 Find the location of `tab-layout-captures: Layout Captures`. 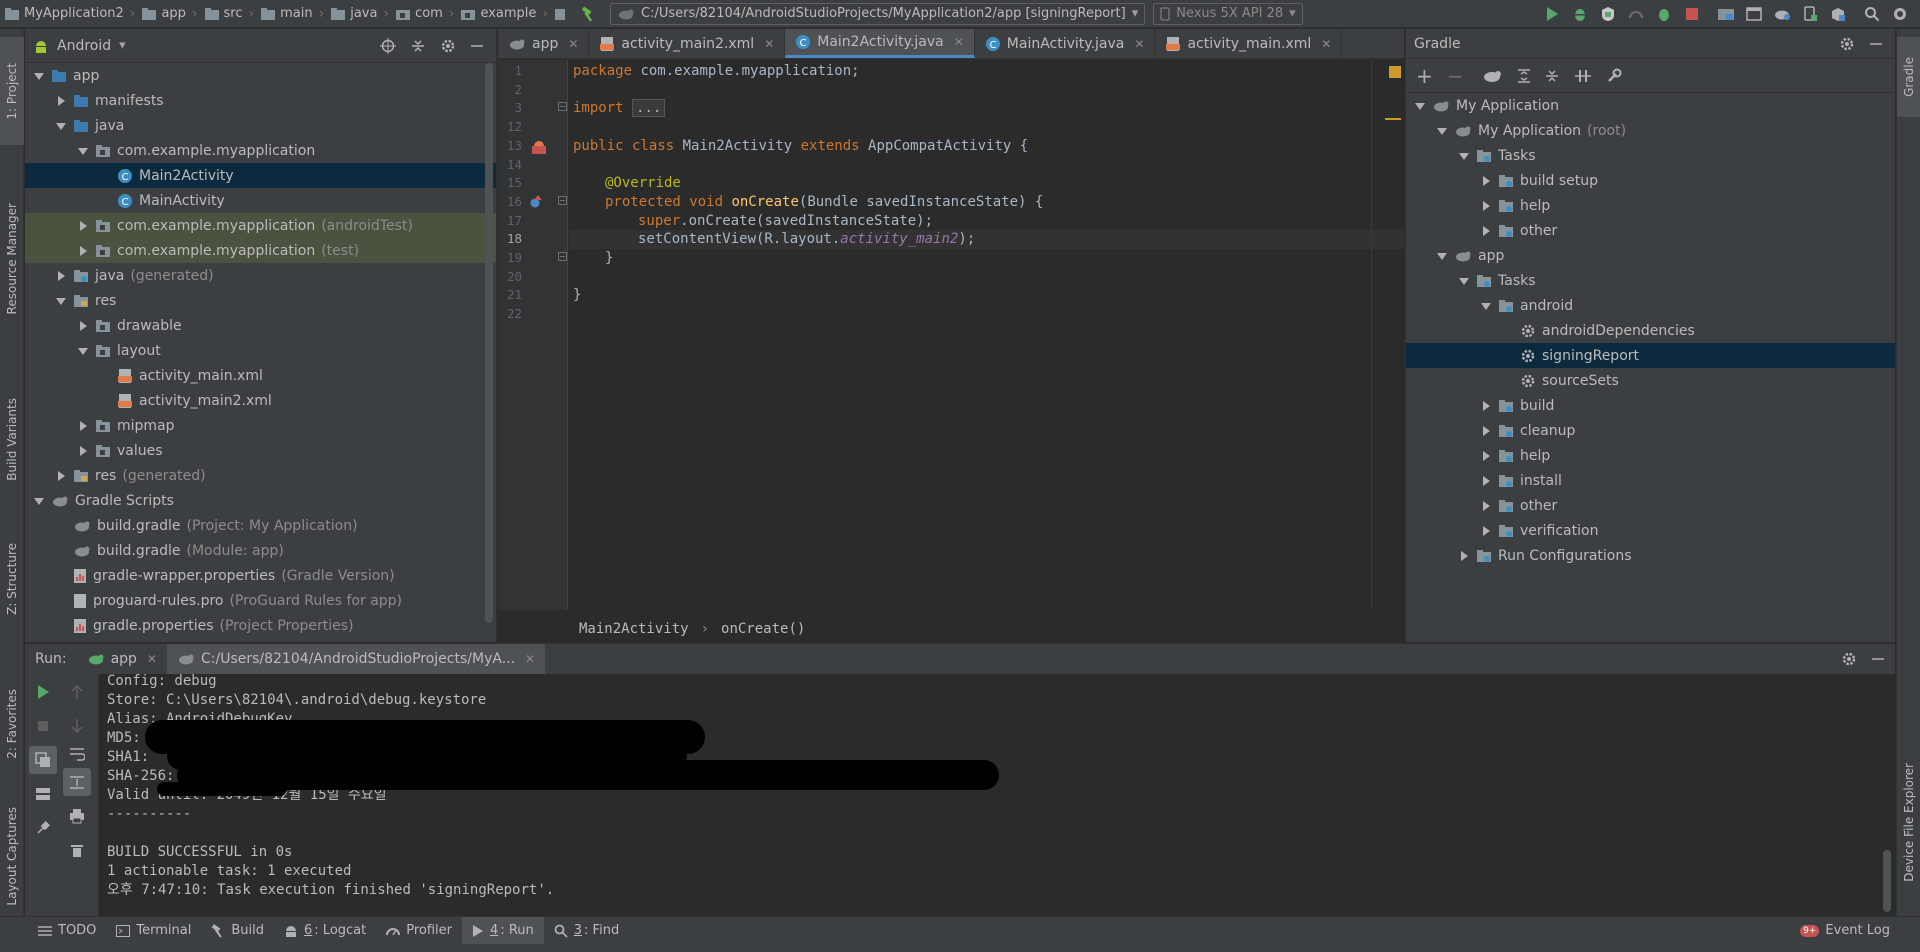

tab-layout-captures: Layout Captures is located at coordinates (12, 856).